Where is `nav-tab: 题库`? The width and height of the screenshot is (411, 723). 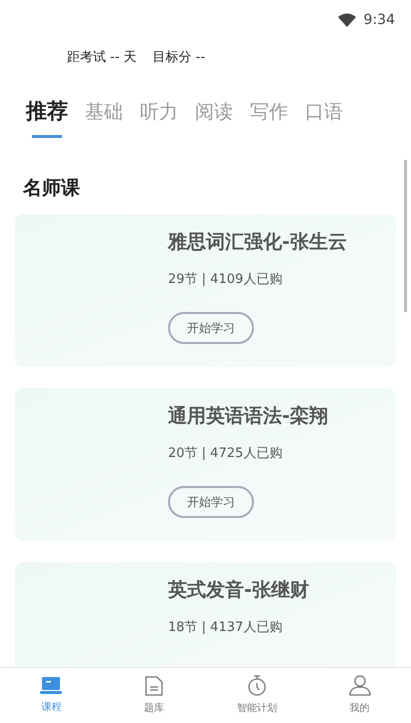
nav-tab: 题库 is located at coordinates (154, 695).